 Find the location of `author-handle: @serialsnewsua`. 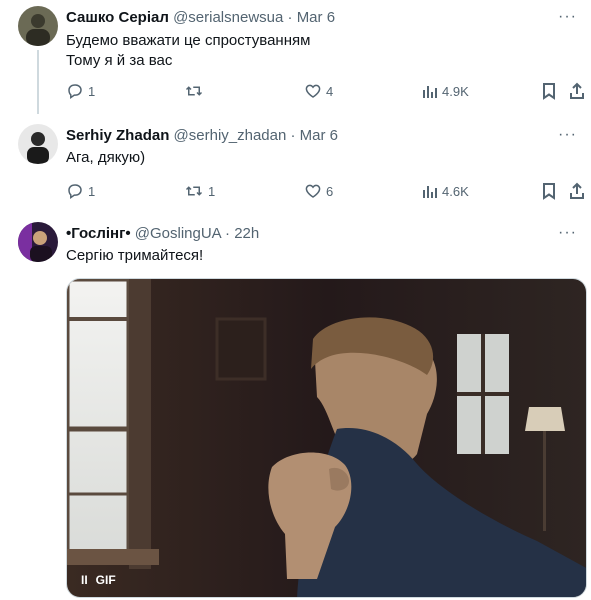

author-handle: @serialsnewsua is located at coordinates (228, 17).